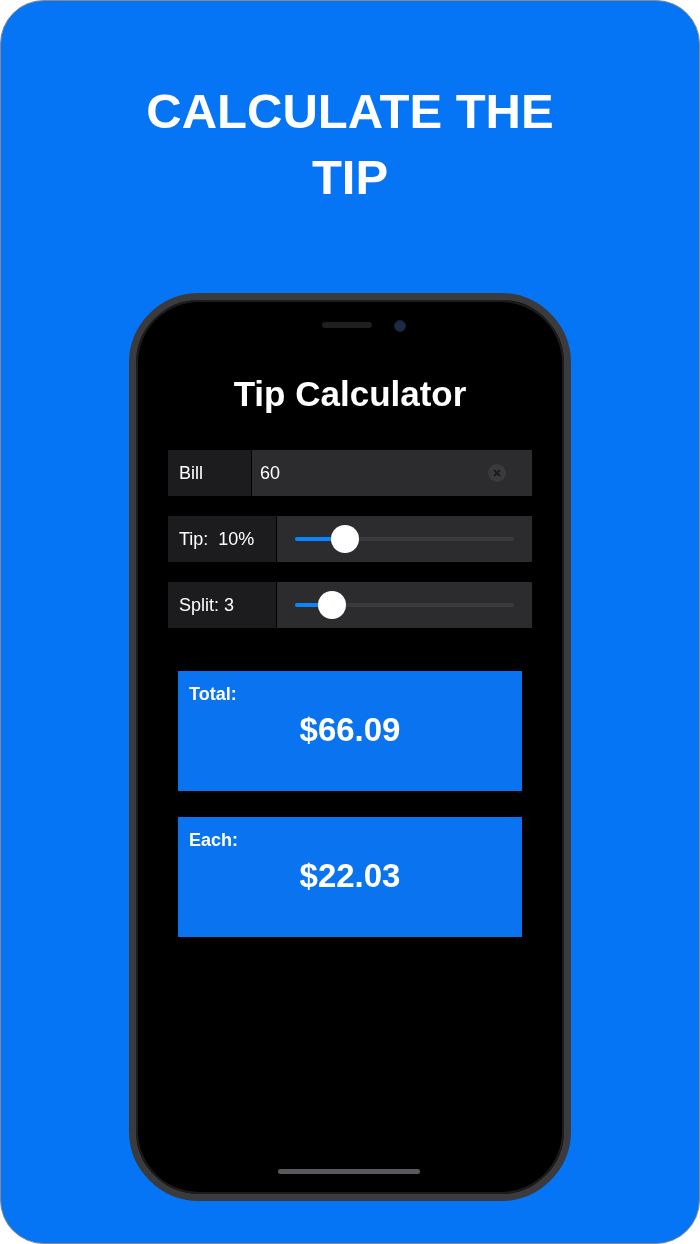  Describe the element at coordinates (400, 326) in the screenshot. I see `camera-dot` at that location.